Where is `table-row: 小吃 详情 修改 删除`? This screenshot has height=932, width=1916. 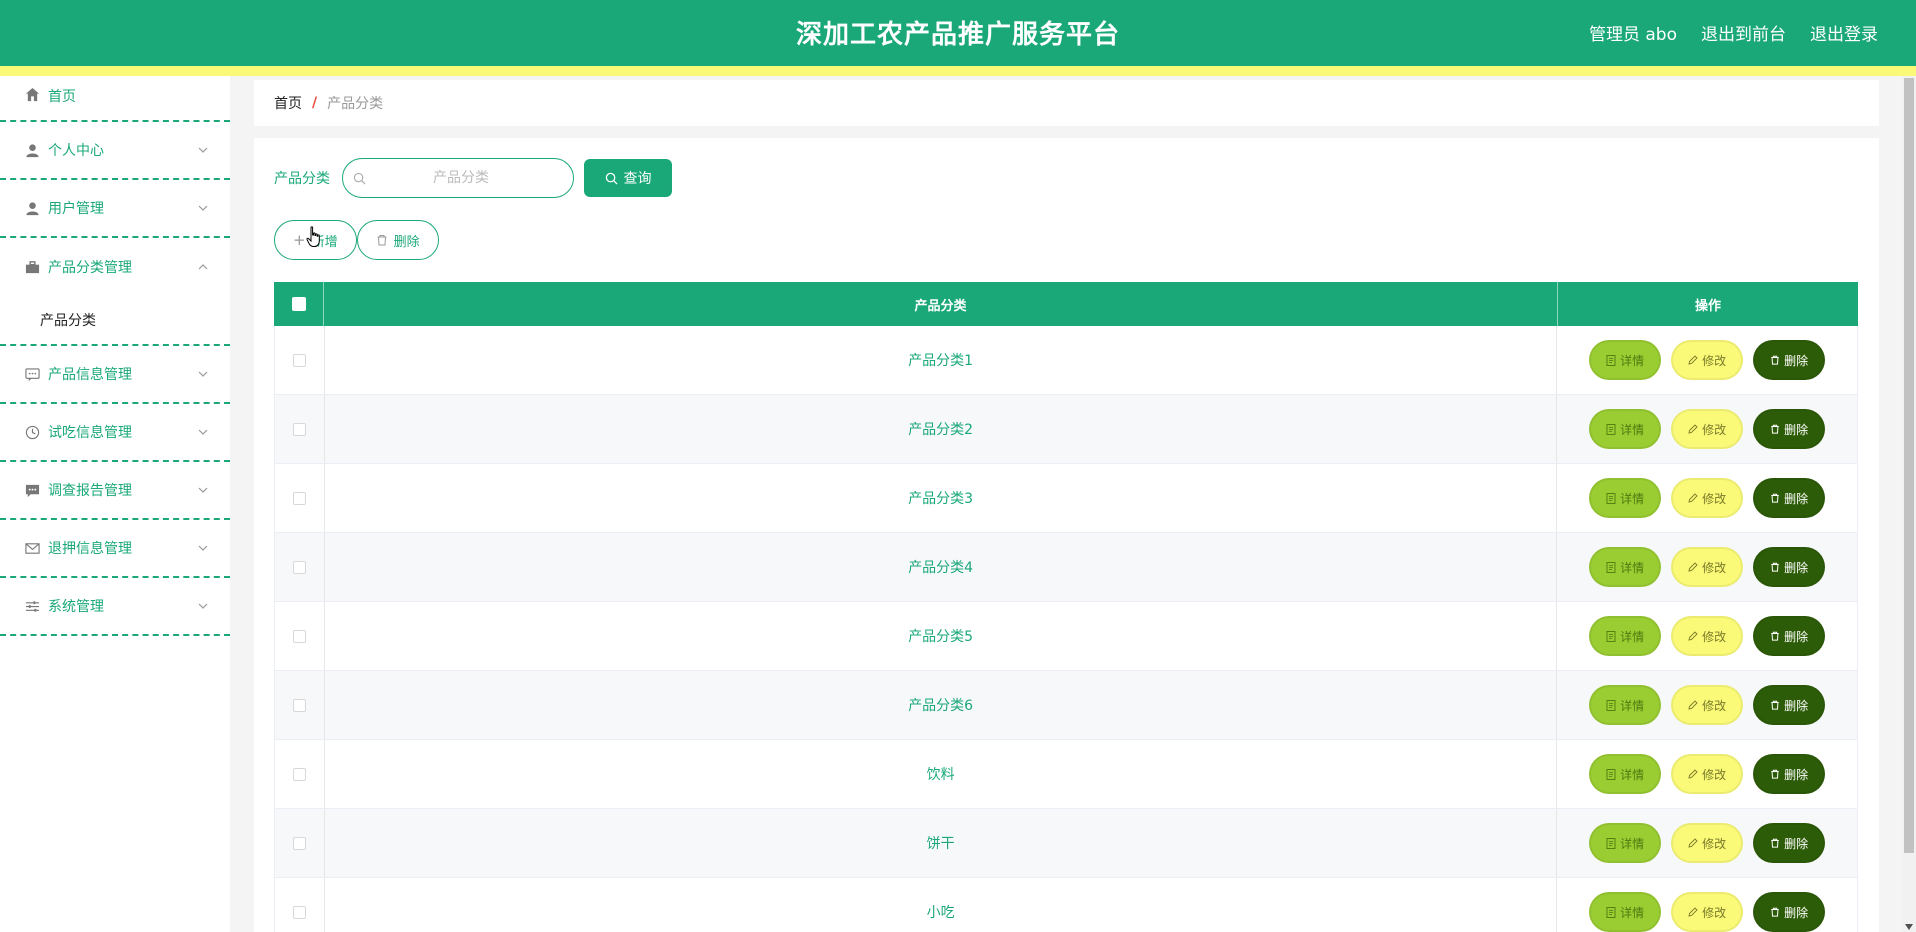
table-row: 小吃 详情 修改 删除 is located at coordinates (1066, 905).